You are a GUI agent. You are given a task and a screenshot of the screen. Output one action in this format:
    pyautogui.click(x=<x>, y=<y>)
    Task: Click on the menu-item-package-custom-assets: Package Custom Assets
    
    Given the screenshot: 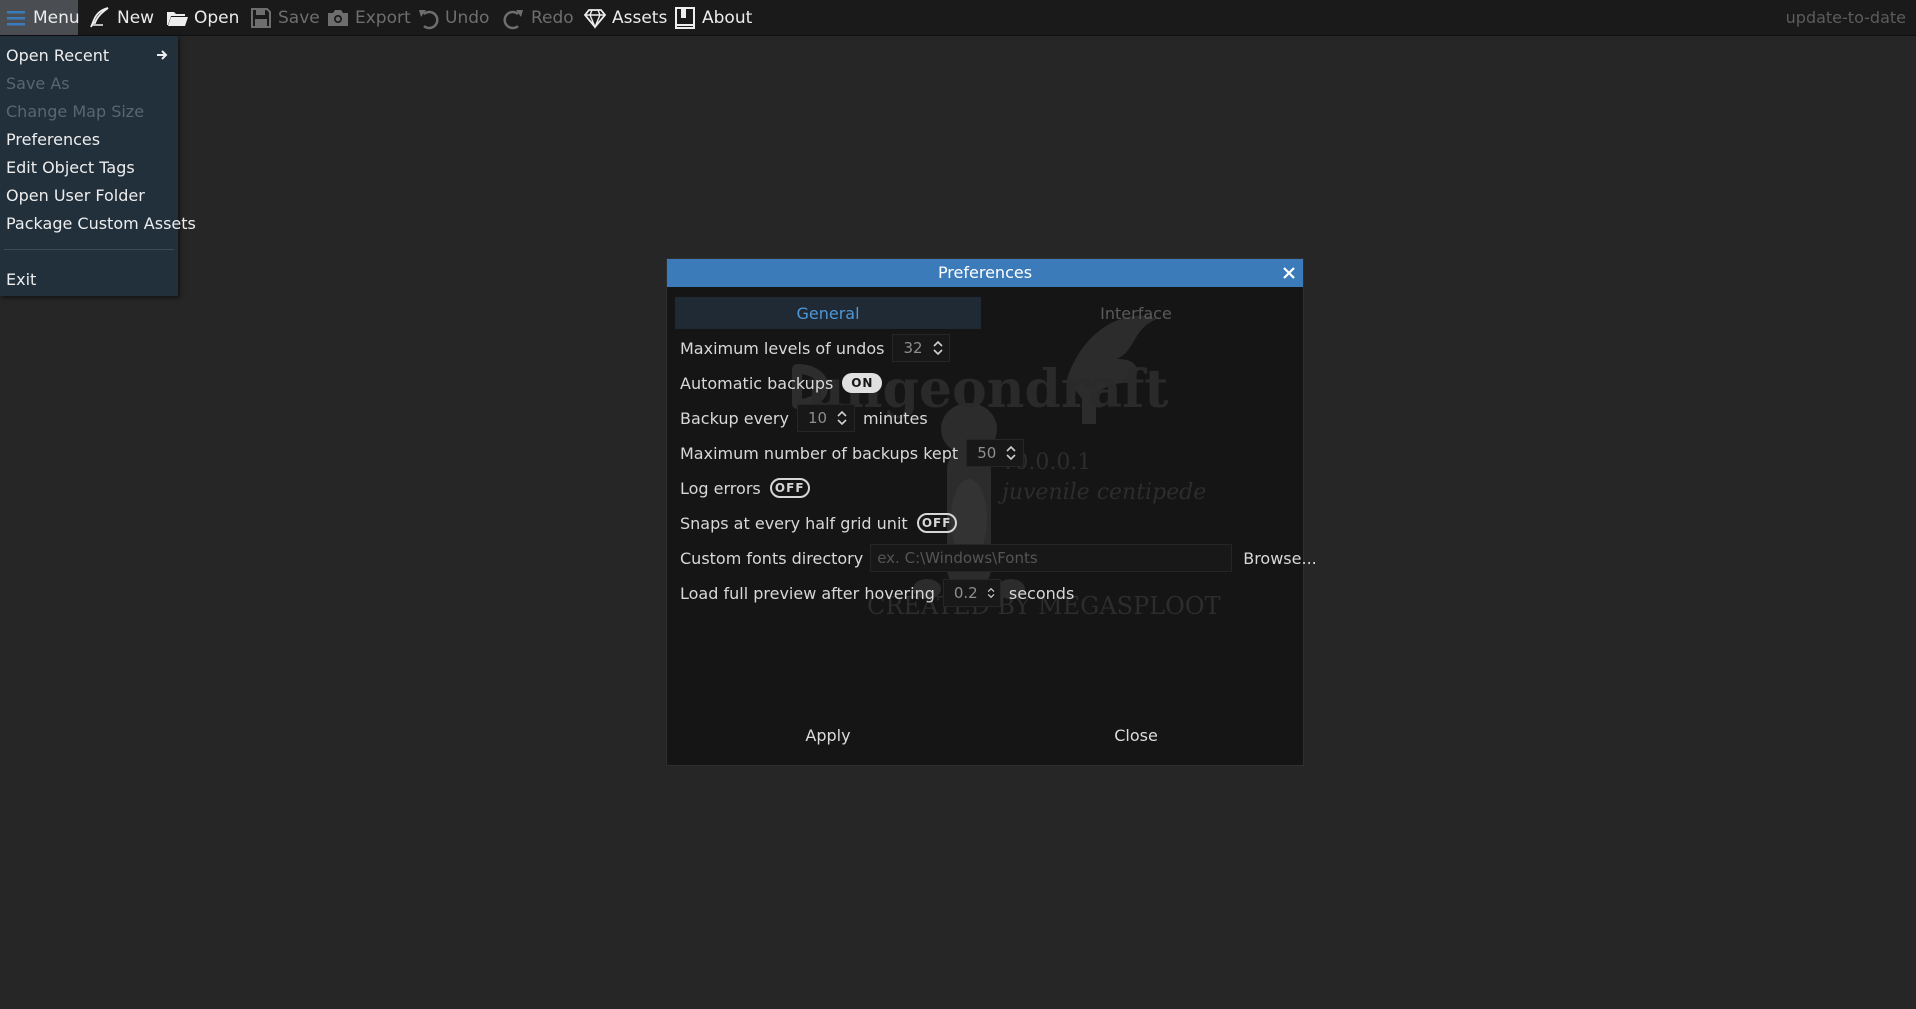 What is the action you would take?
    pyautogui.click(x=101, y=223)
    